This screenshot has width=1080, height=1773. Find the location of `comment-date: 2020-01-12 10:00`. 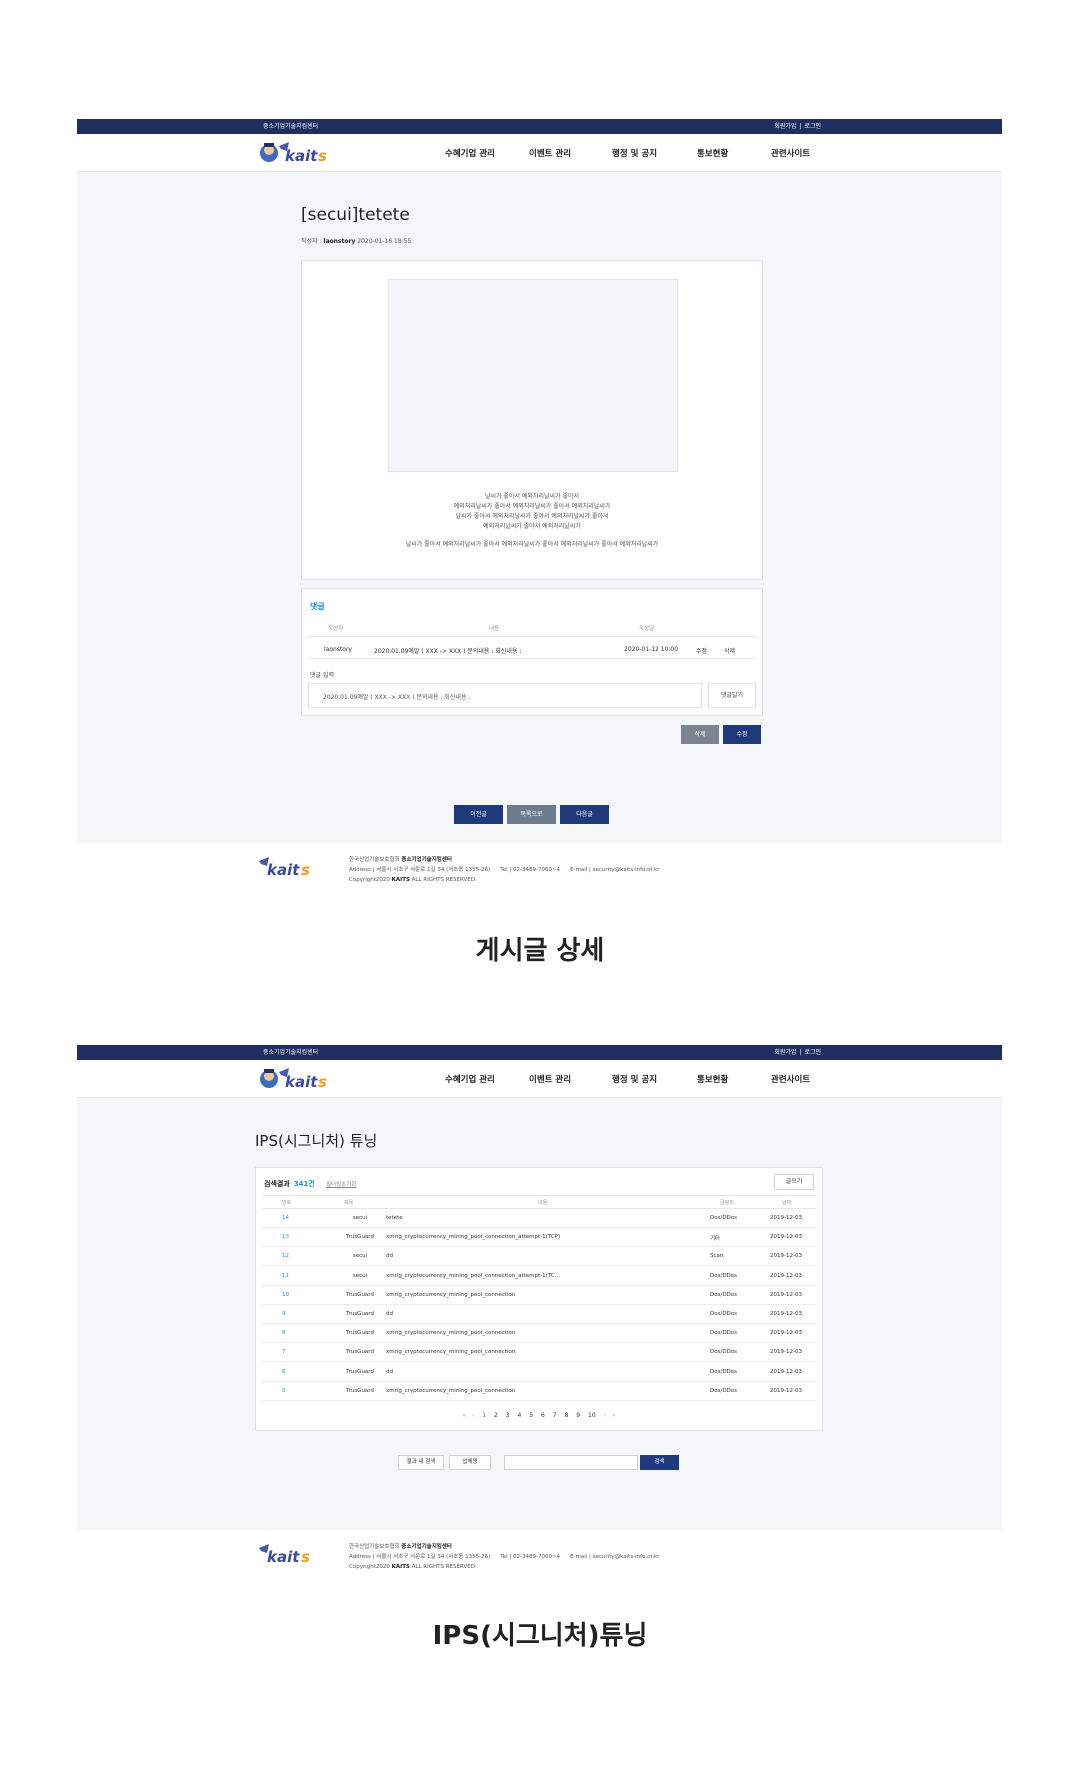

comment-date: 2020-01-12 10:00 is located at coordinates (651, 649).